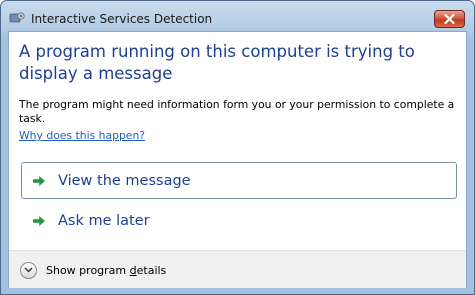 The height and width of the screenshot is (295, 475). What do you see at coordinates (104, 220) in the screenshot?
I see `command-label: Ask me later` at bounding box center [104, 220].